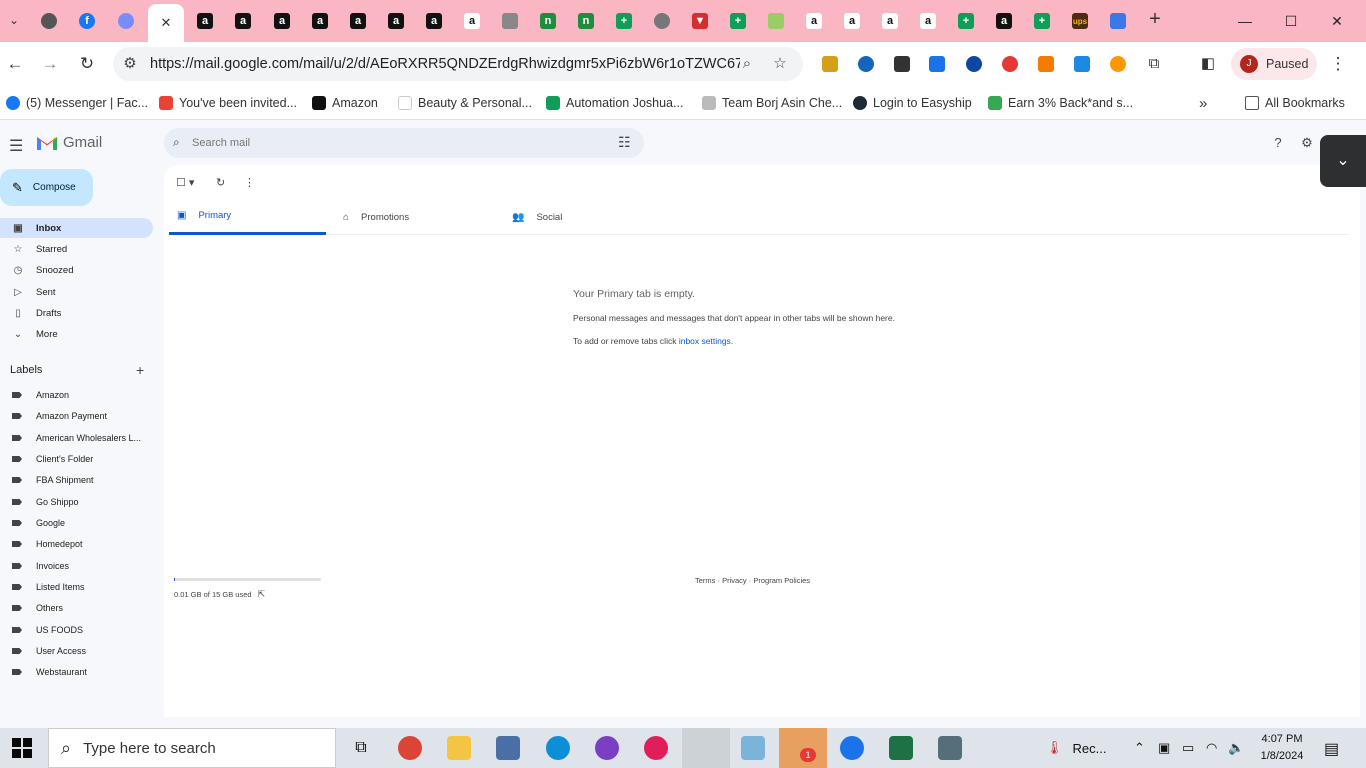 Image resolution: width=1366 pixels, height=768 pixels. I want to click on browser-tab-android, so click(776, 21).